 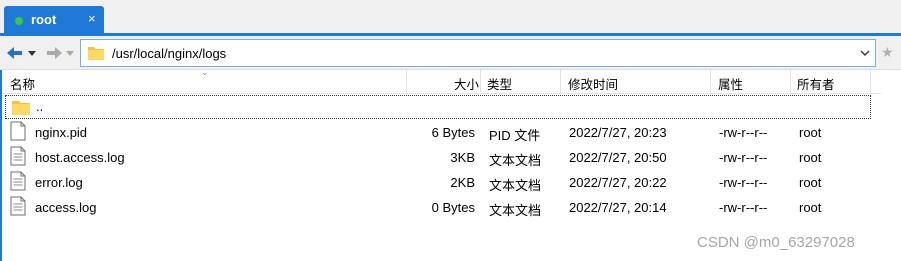 What do you see at coordinates (22, 83) in the screenshot?
I see `column-header-name: 名称` at bounding box center [22, 83].